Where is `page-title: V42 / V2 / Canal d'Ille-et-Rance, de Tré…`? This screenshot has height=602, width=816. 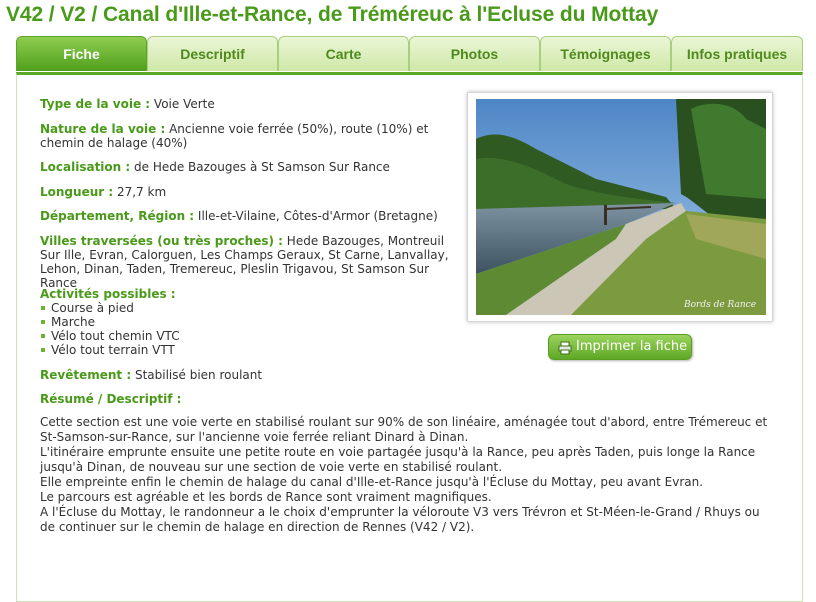
page-title: V42 / V2 / Canal d'Ille-et-Rance, de Tré… is located at coordinates (332, 14).